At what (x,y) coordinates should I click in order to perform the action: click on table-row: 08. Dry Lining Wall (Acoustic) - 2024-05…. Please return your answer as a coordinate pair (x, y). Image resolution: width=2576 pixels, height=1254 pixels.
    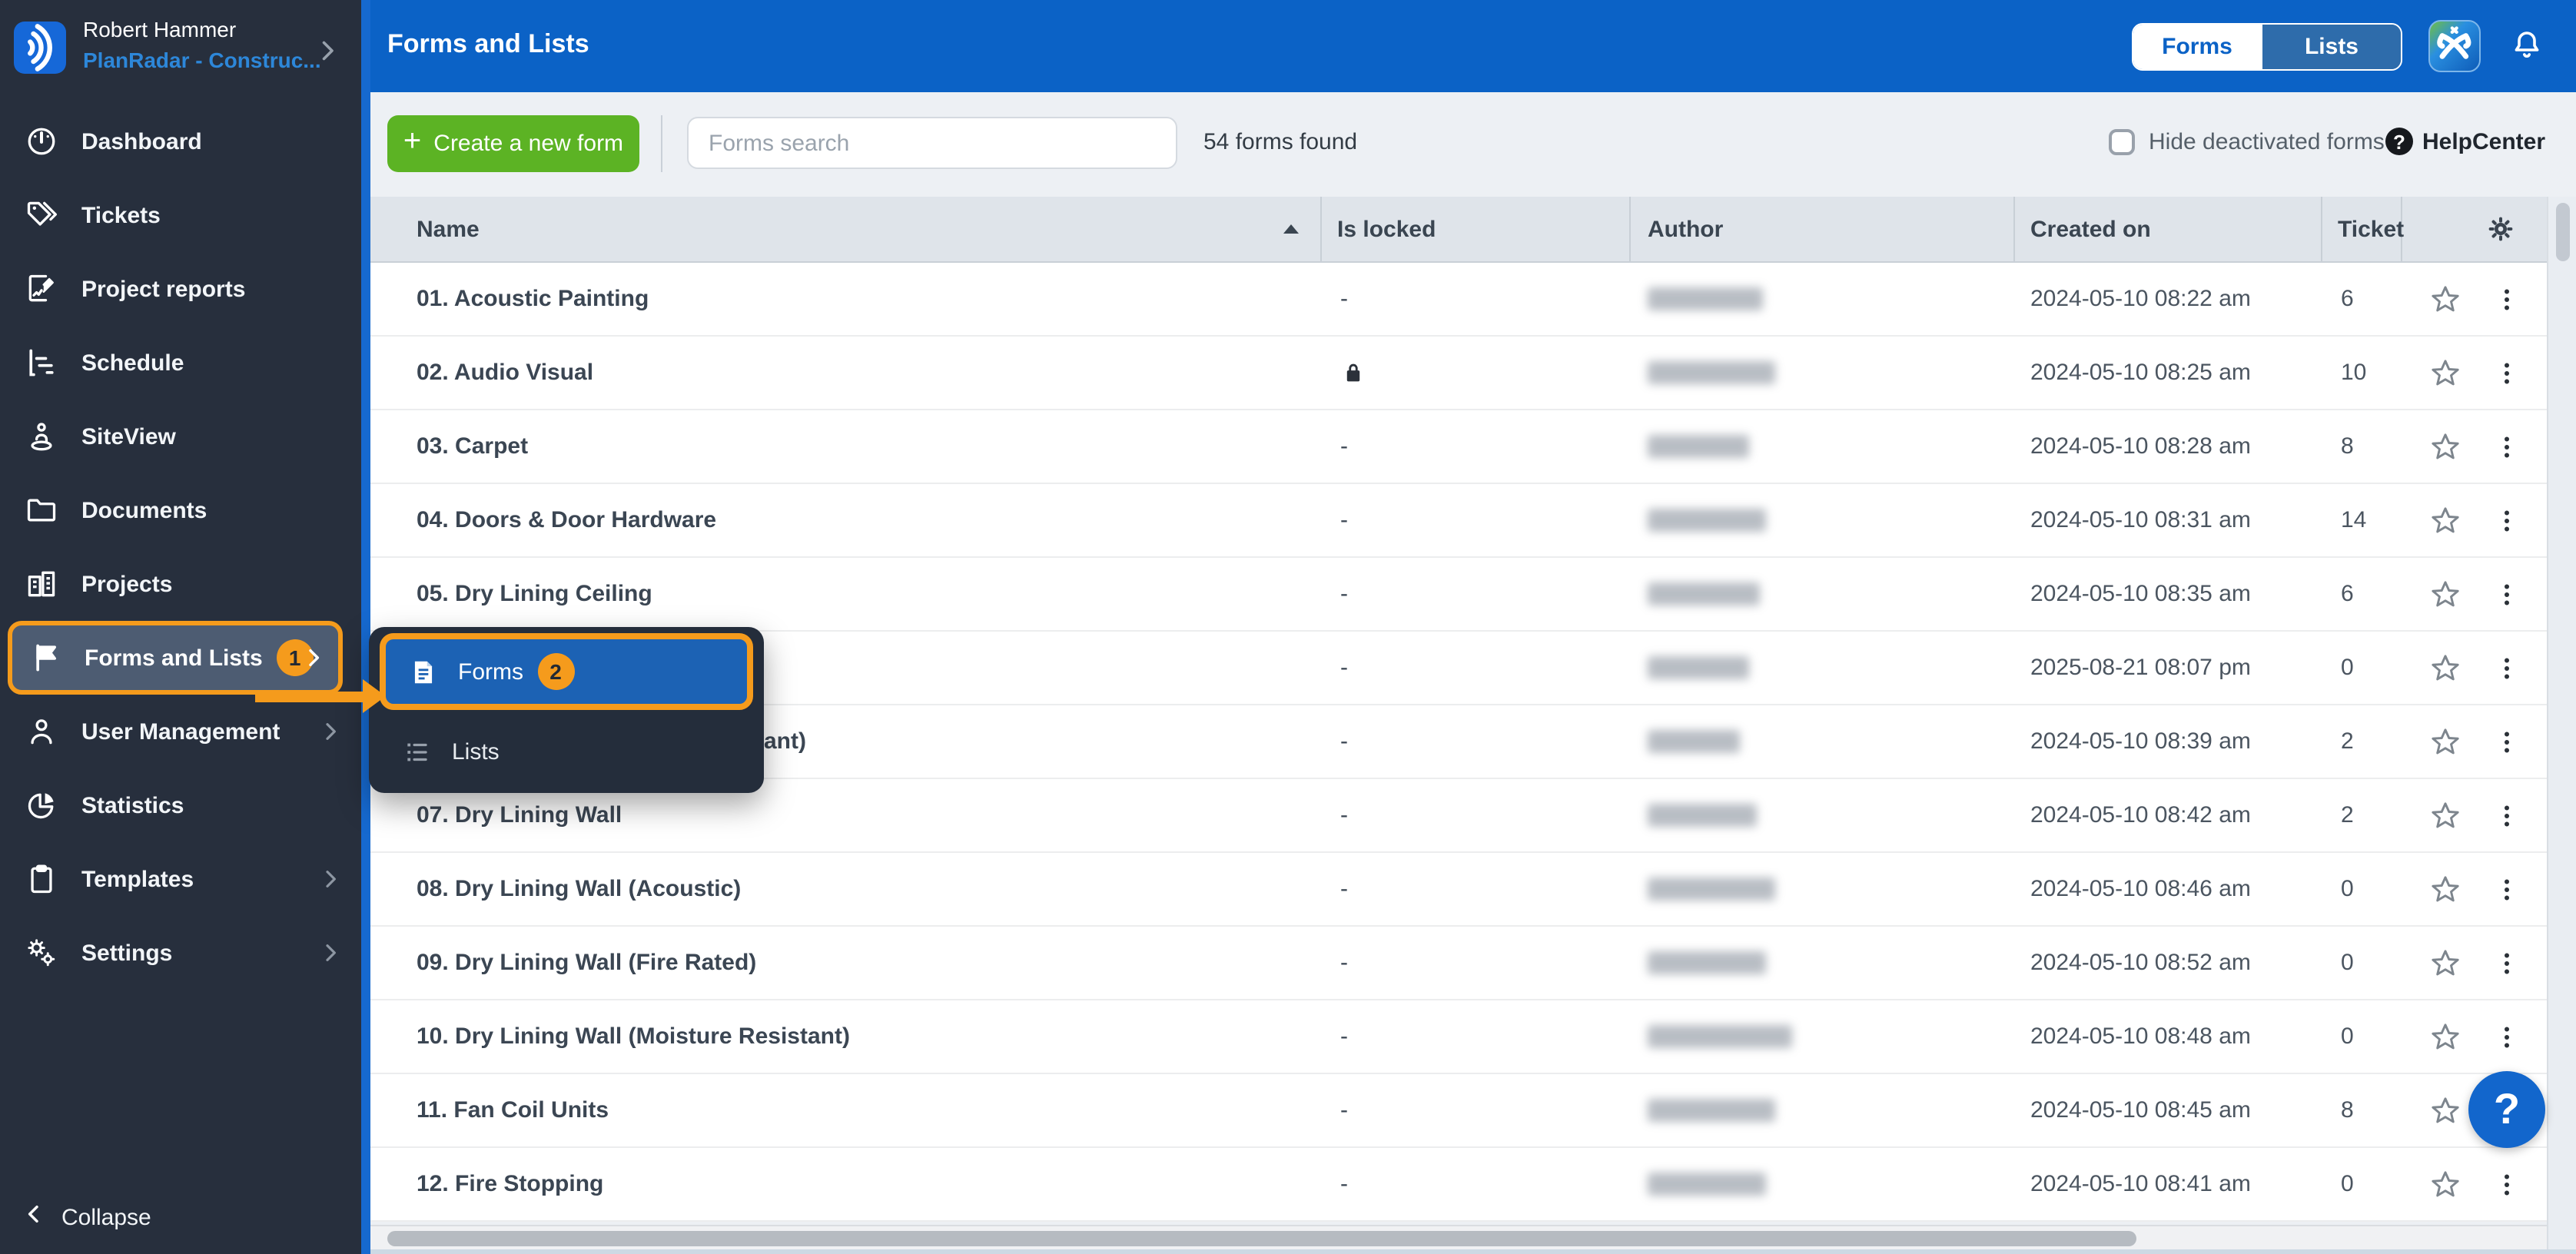
    Looking at the image, I should click on (1458, 890).